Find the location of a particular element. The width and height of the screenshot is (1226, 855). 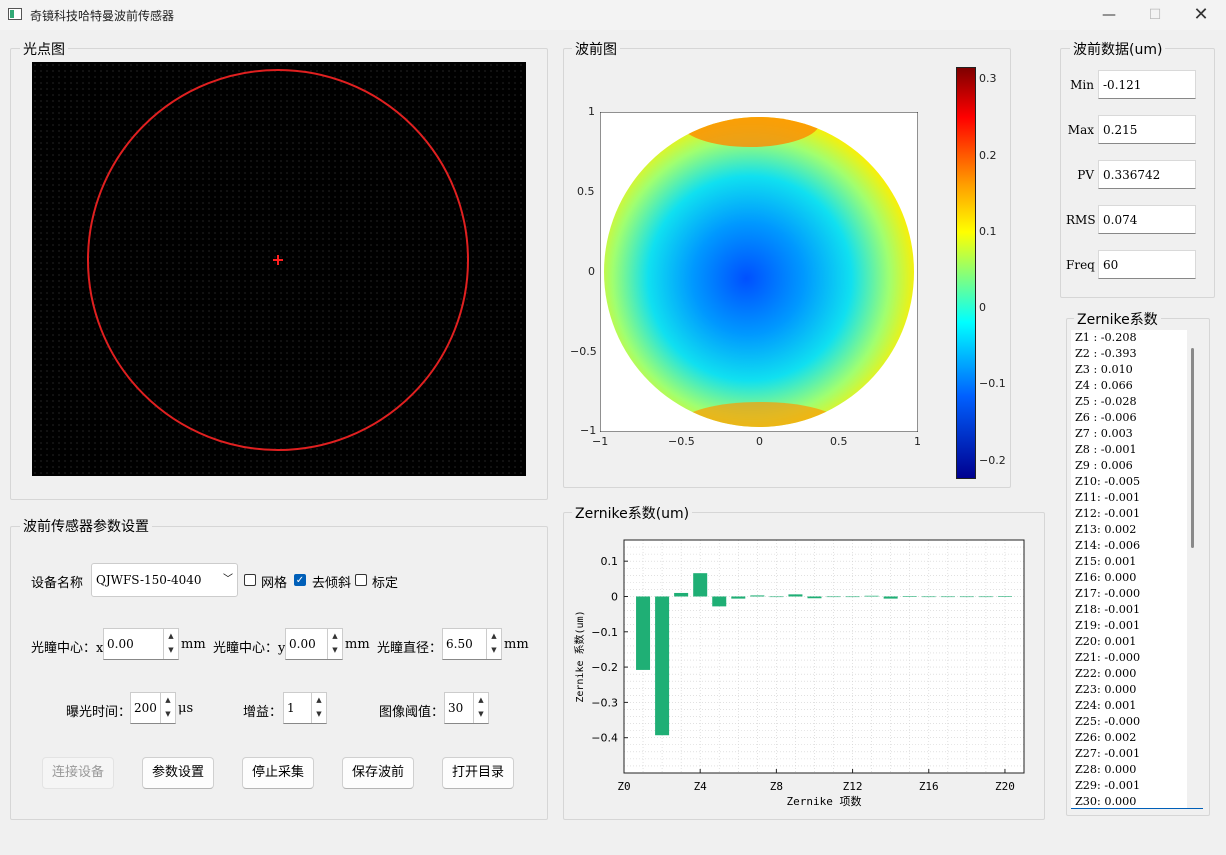

list-item: Z11: -0.001 is located at coordinates (1129, 498).